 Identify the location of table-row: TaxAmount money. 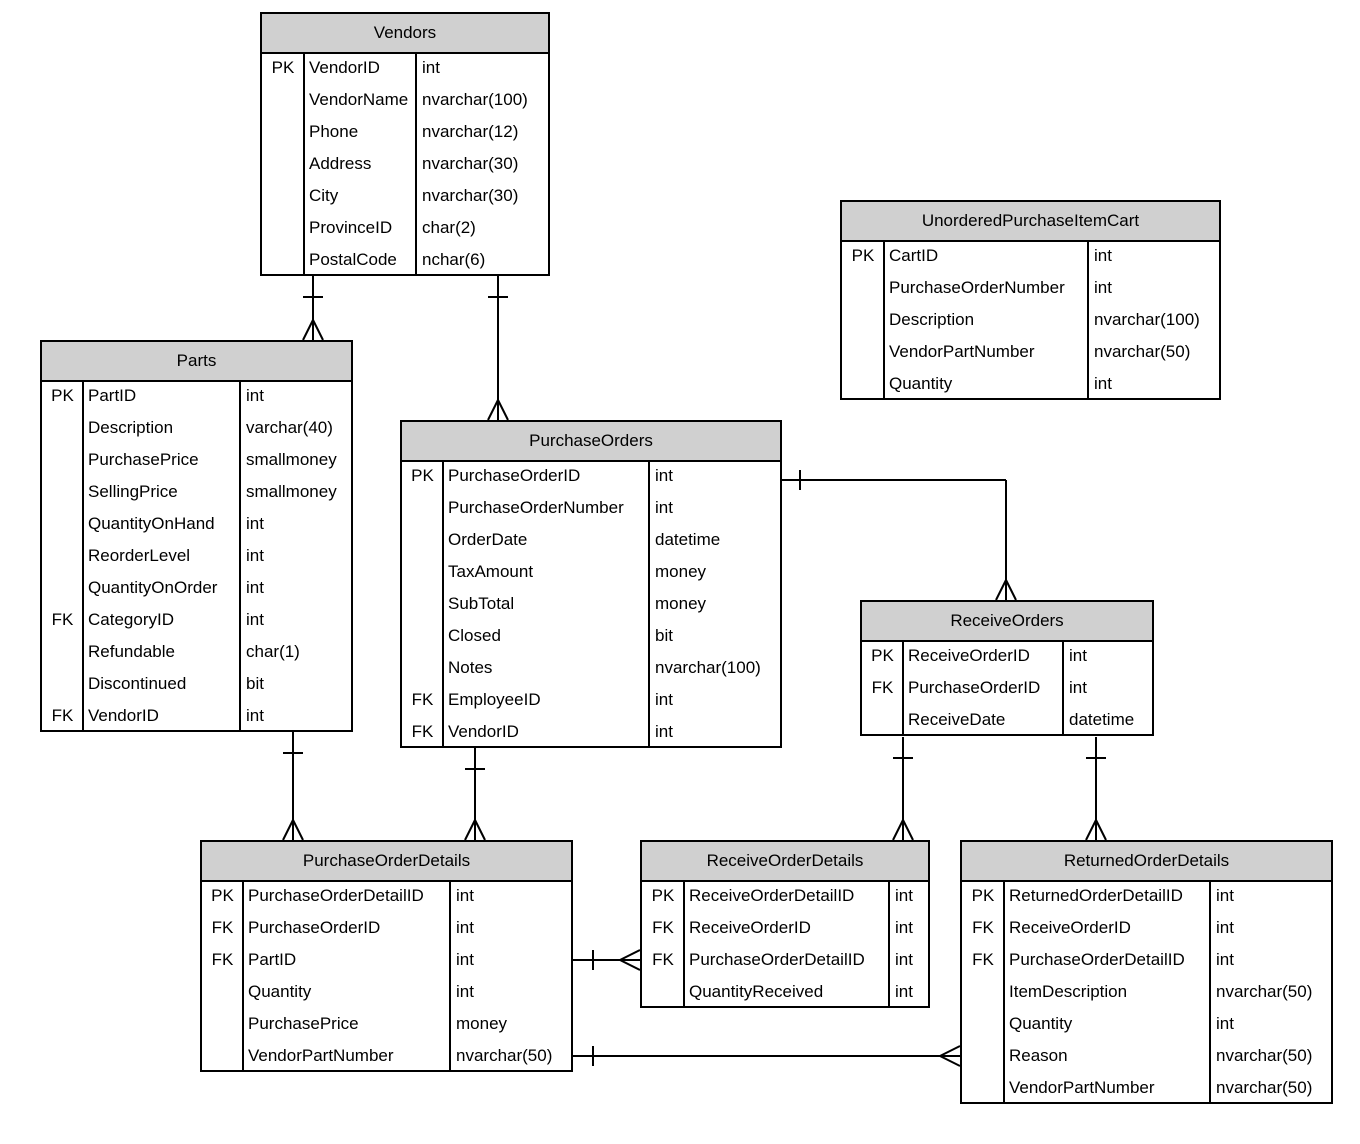
(591, 574).